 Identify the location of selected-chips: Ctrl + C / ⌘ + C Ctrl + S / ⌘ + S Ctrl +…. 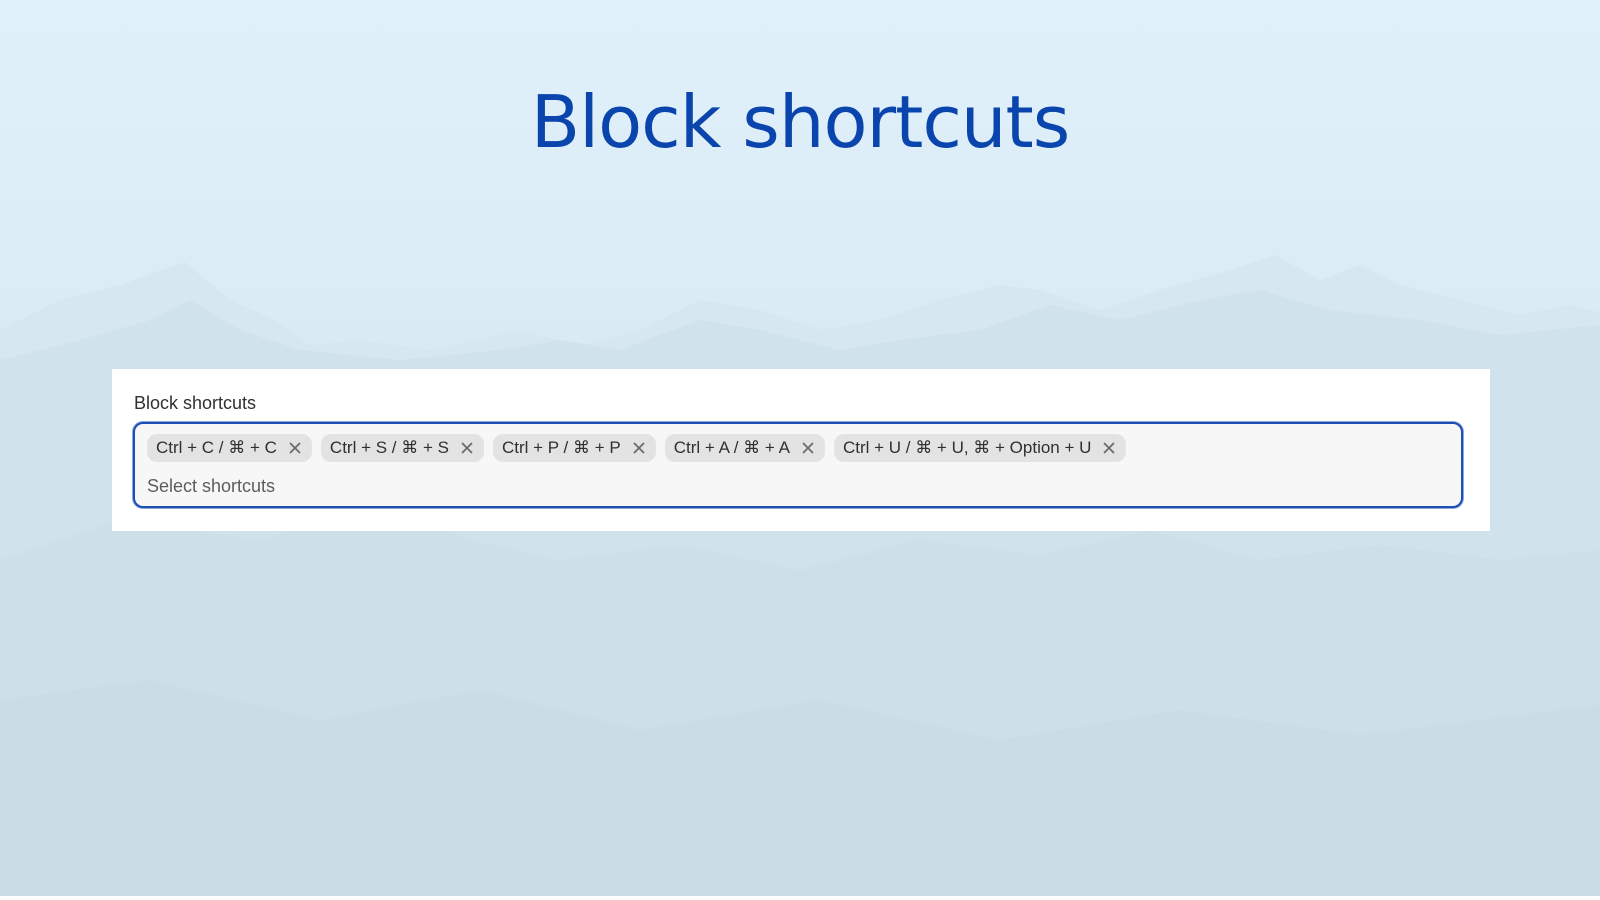
(637, 448).